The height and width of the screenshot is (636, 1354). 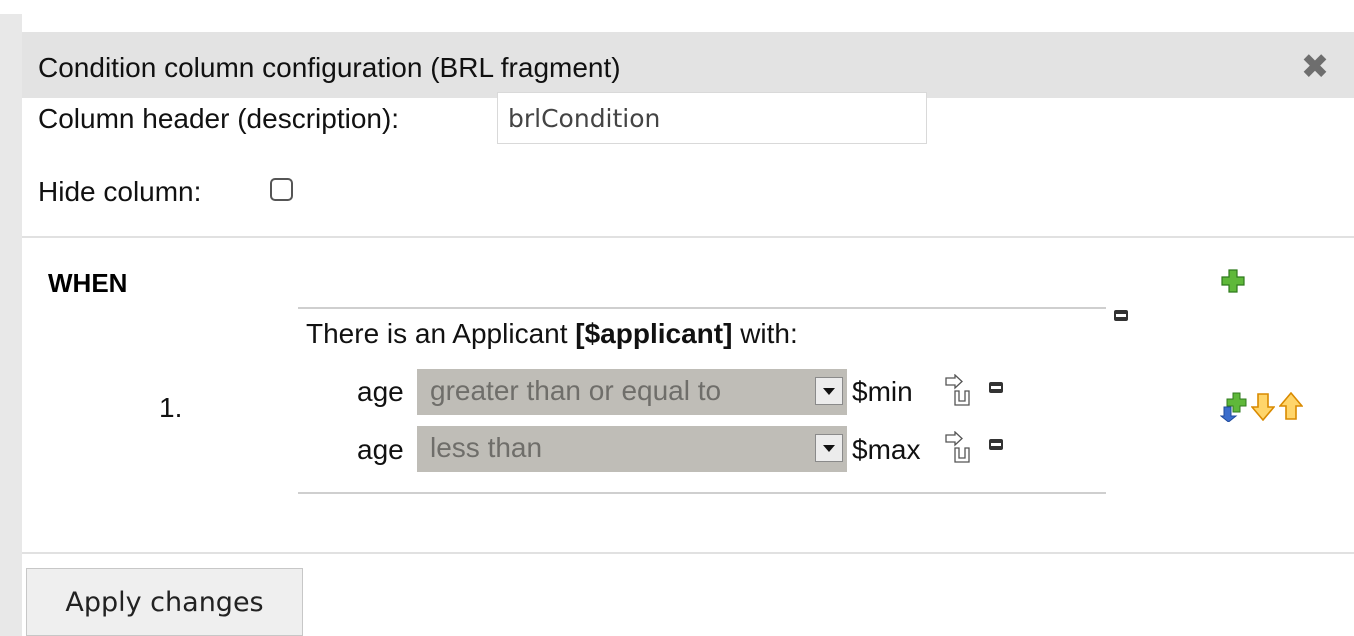 I want to click on insert-below-icon, so click(x=1234, y=407).